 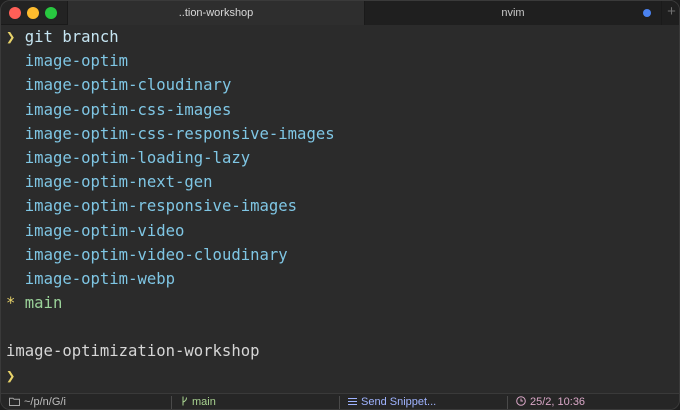 I want to click on new-tab-button: +, so click(x=670, y=13).